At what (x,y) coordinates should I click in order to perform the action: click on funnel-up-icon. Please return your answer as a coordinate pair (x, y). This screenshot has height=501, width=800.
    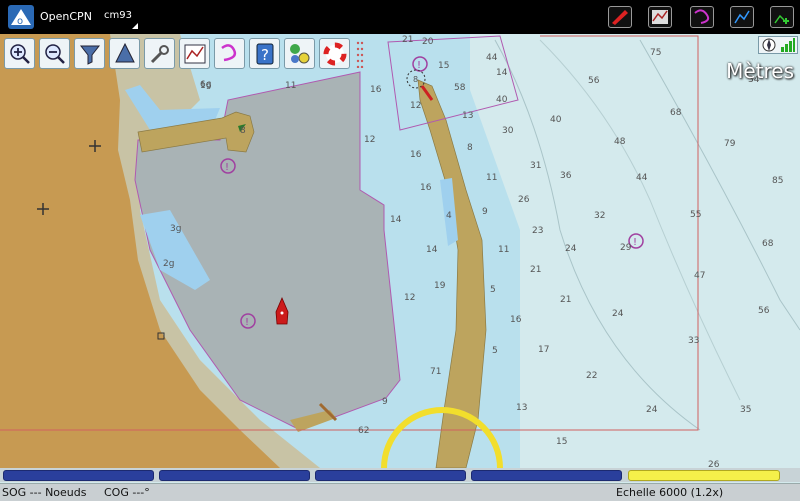
    Looking at the image, I should click on (124, 52).